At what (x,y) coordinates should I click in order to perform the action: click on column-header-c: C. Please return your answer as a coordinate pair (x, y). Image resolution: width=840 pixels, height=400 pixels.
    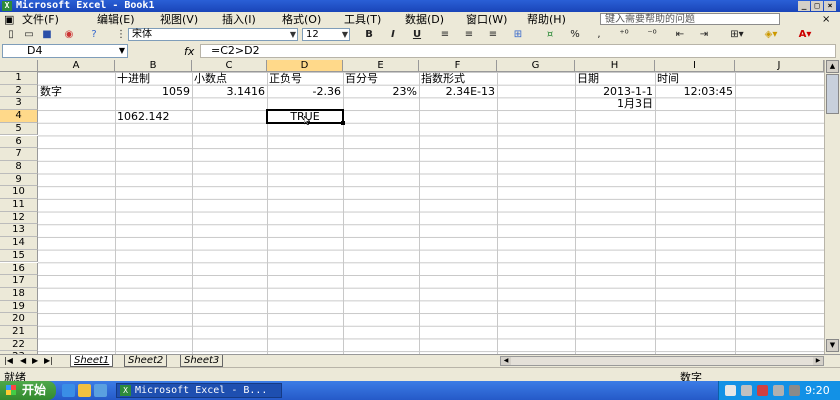
    Looking at the image, I should click on (229, 66).